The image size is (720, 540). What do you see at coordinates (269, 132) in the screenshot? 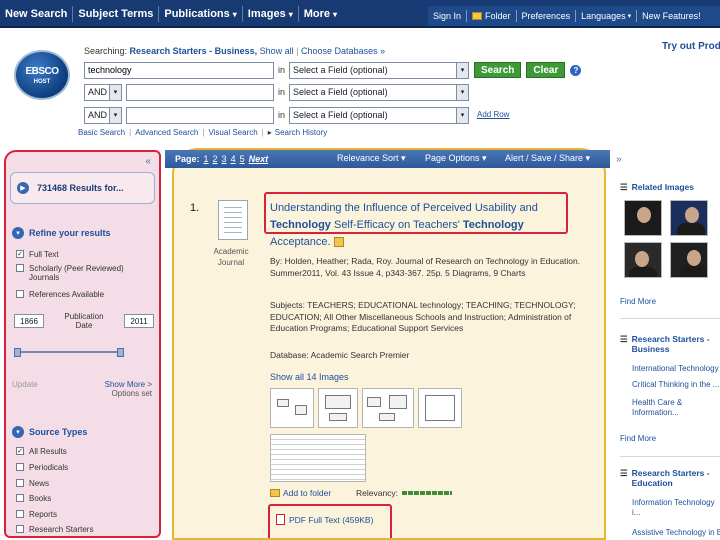
I see `arrow-right-icon: ▸` at bounding box center [269, 132].